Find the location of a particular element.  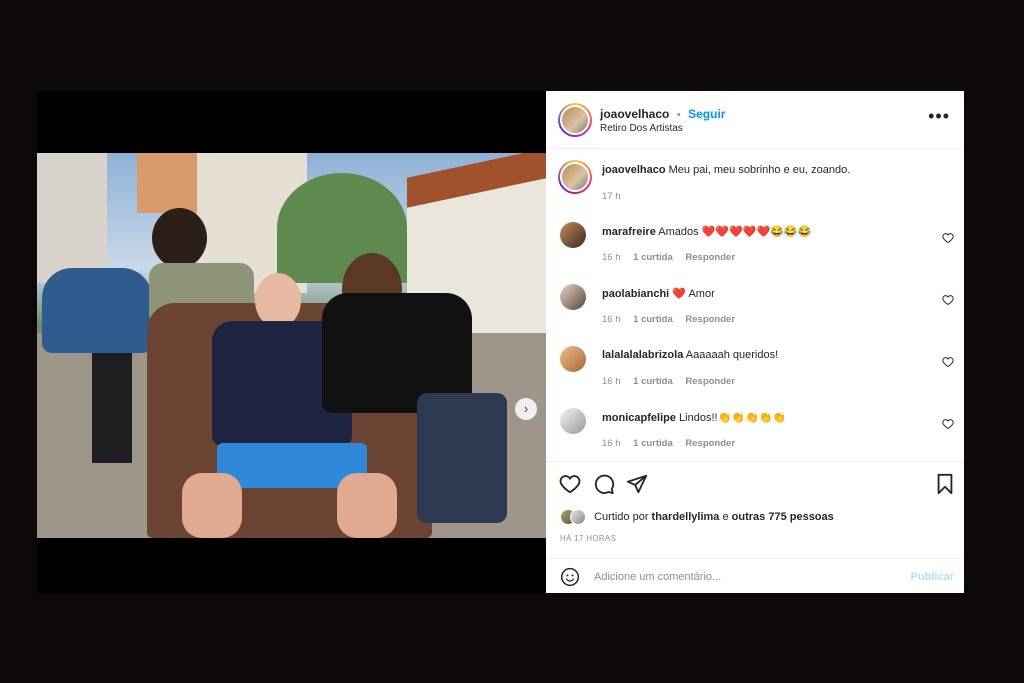

author-avatar is located at coordinates (575, 120).